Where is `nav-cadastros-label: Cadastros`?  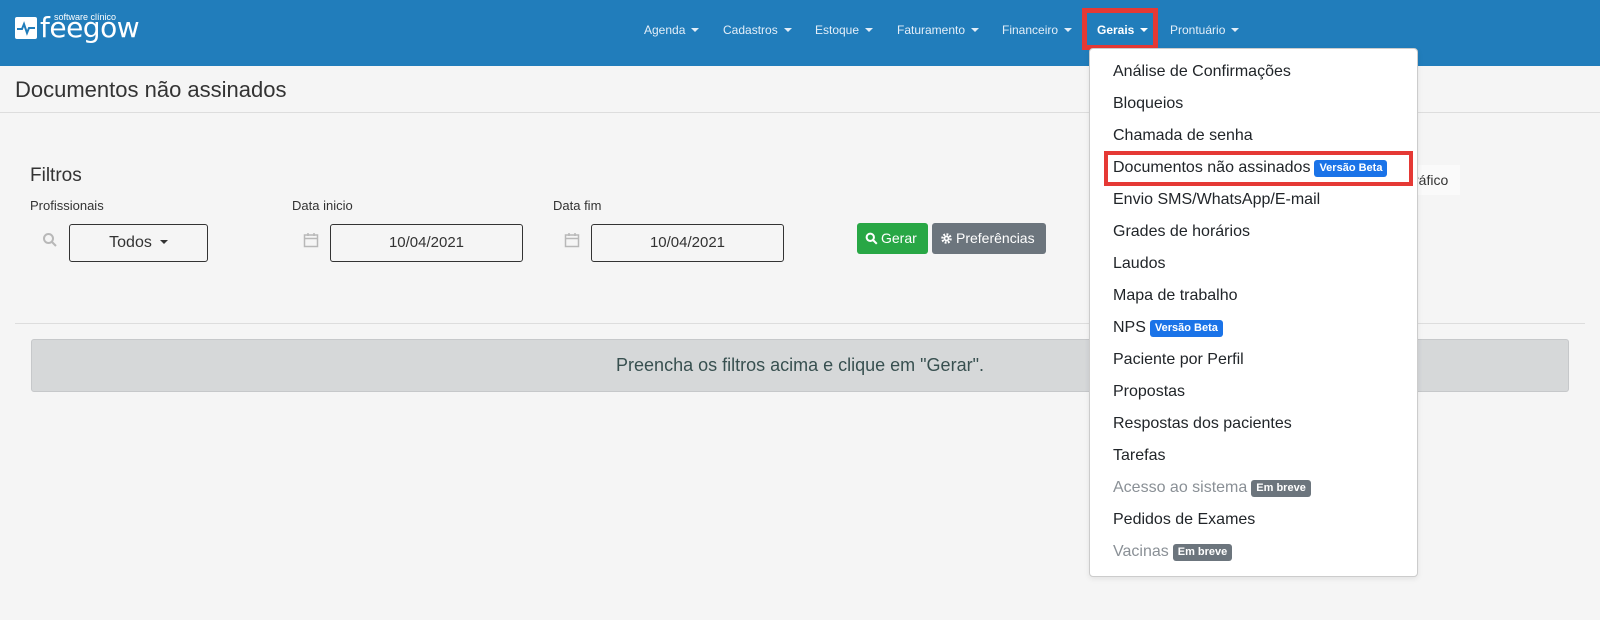
nav-cadastros-label: Cadastros is located at coordinates (750, 30).